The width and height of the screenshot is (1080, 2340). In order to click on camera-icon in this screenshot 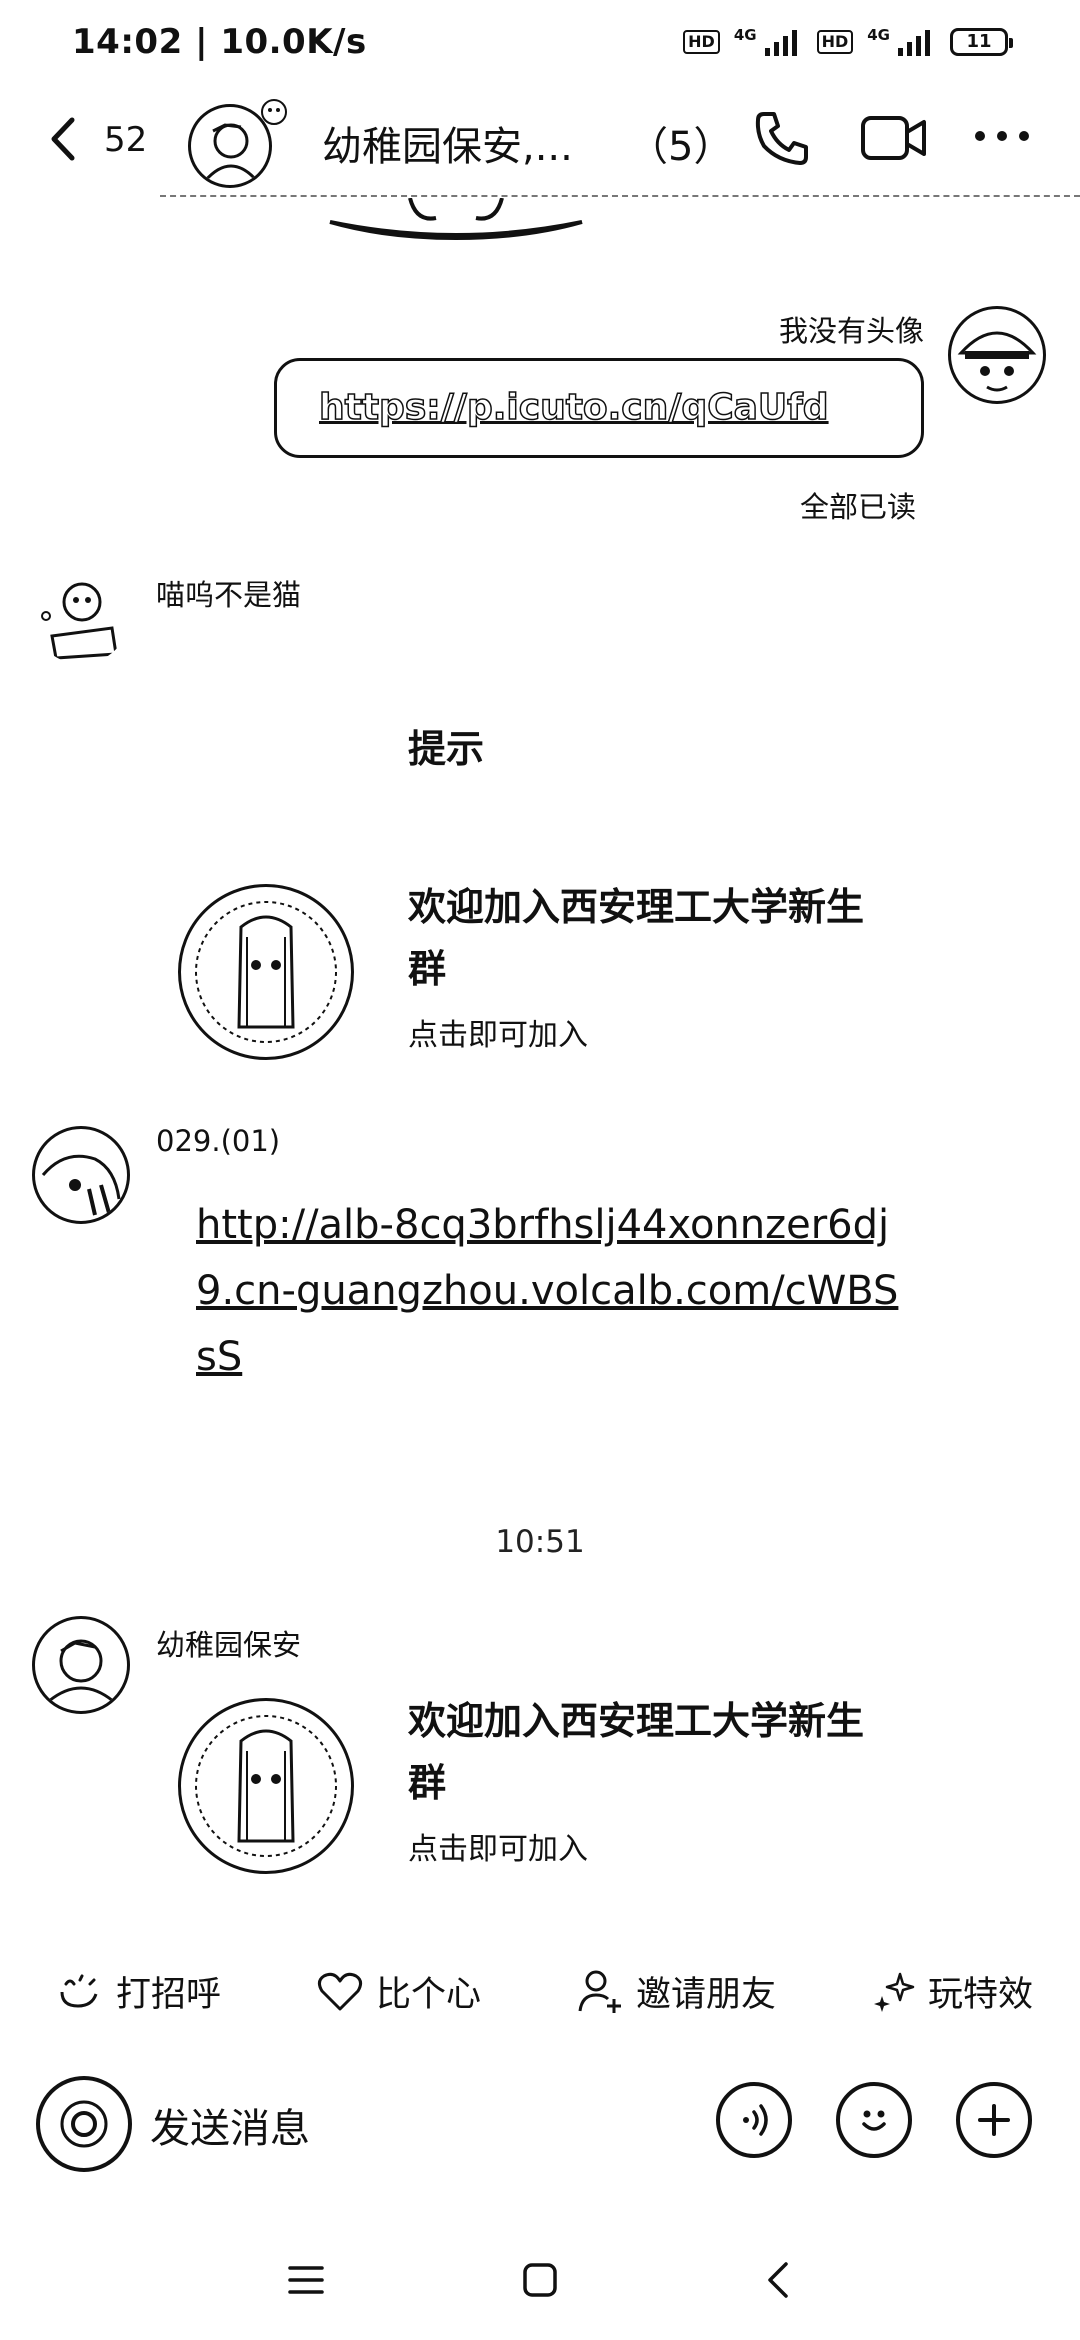, I will do `click(84, 2124)`.